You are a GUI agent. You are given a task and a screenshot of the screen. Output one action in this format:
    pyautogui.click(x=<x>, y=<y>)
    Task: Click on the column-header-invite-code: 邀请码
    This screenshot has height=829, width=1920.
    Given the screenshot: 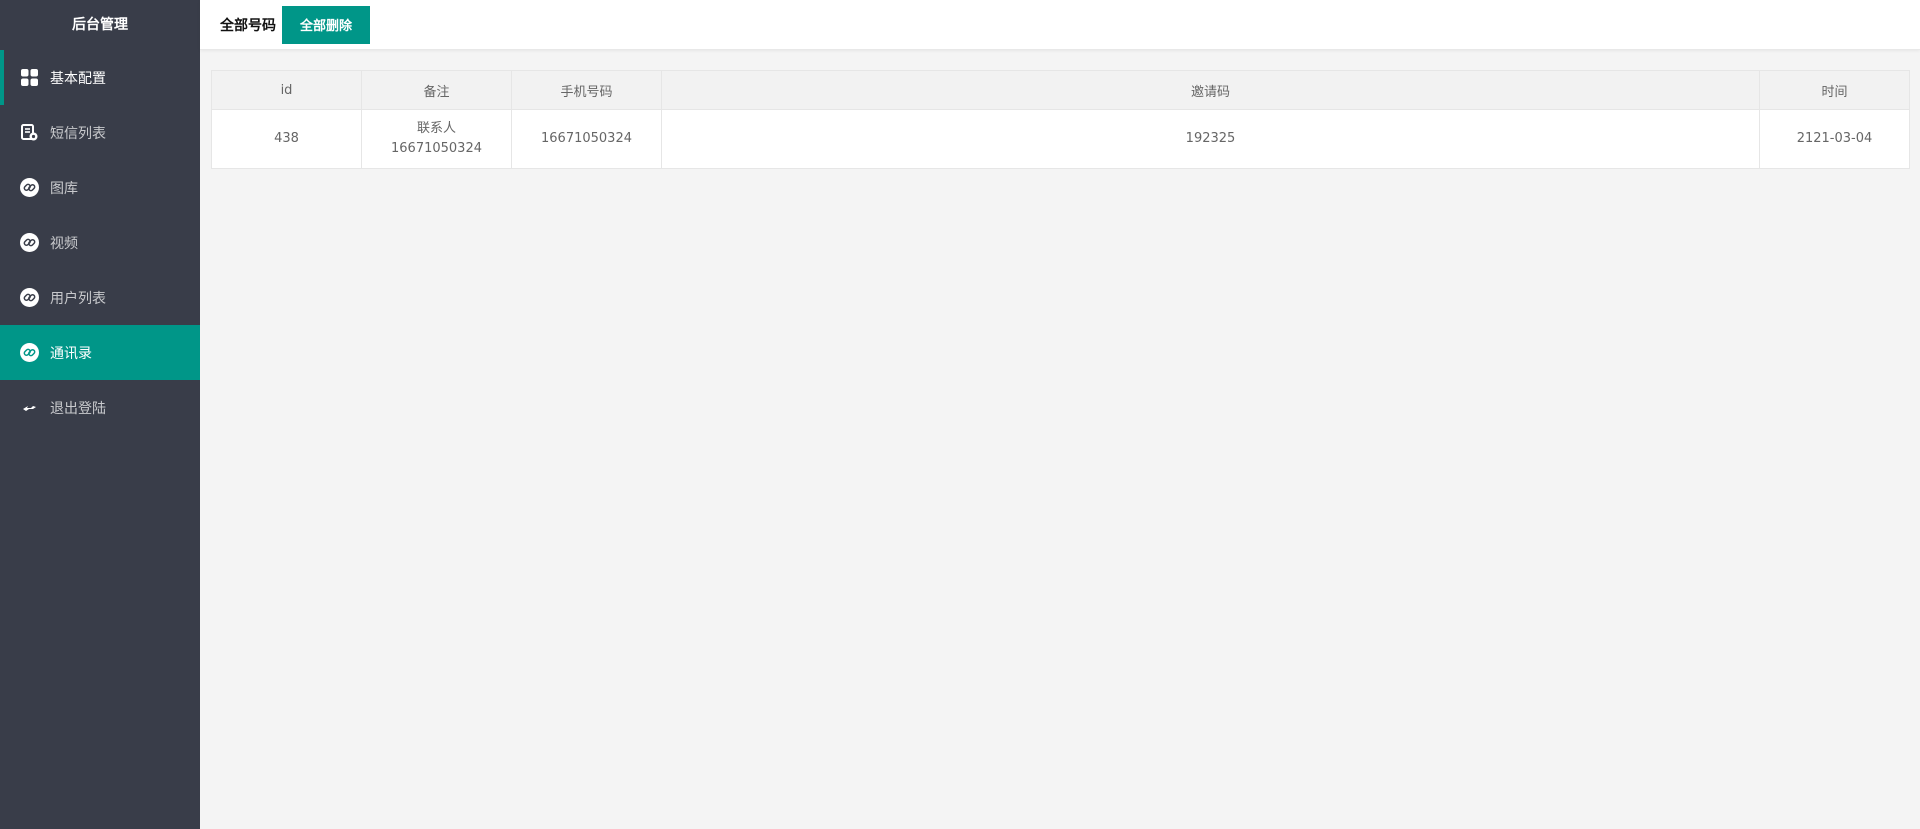 What is the action you would take?
    pyautogui.click(x=1210, y=90)
    